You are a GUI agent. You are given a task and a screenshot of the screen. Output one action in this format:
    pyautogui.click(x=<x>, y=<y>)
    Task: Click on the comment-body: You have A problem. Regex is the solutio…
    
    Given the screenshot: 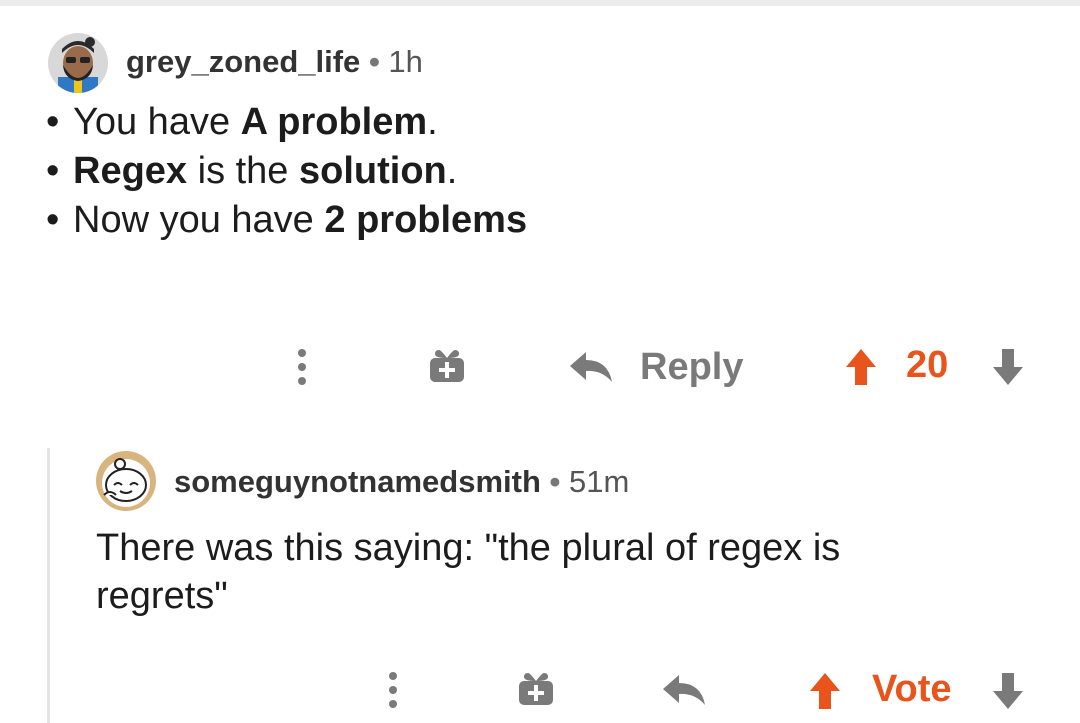 What is the action you would take?
    pyautogui.click(x=286, y=171)
    